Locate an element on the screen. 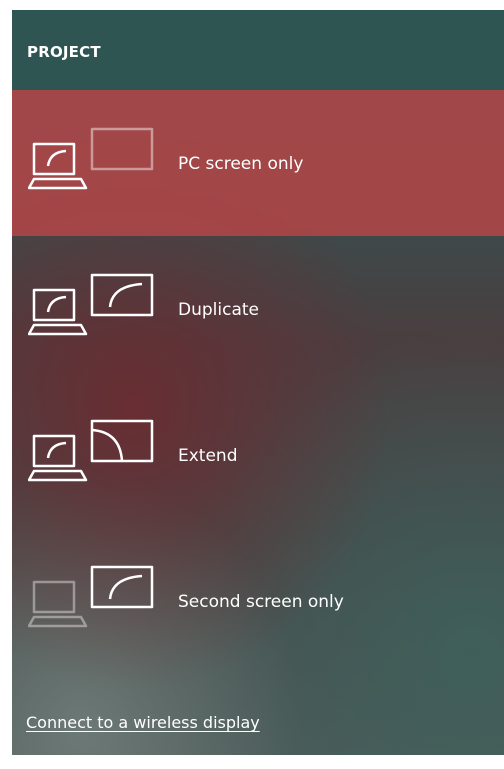 This screenshot has height=769, width=504. connect-wireless-display-link: Connect to a wireless display is located at coordinates (143, 722).